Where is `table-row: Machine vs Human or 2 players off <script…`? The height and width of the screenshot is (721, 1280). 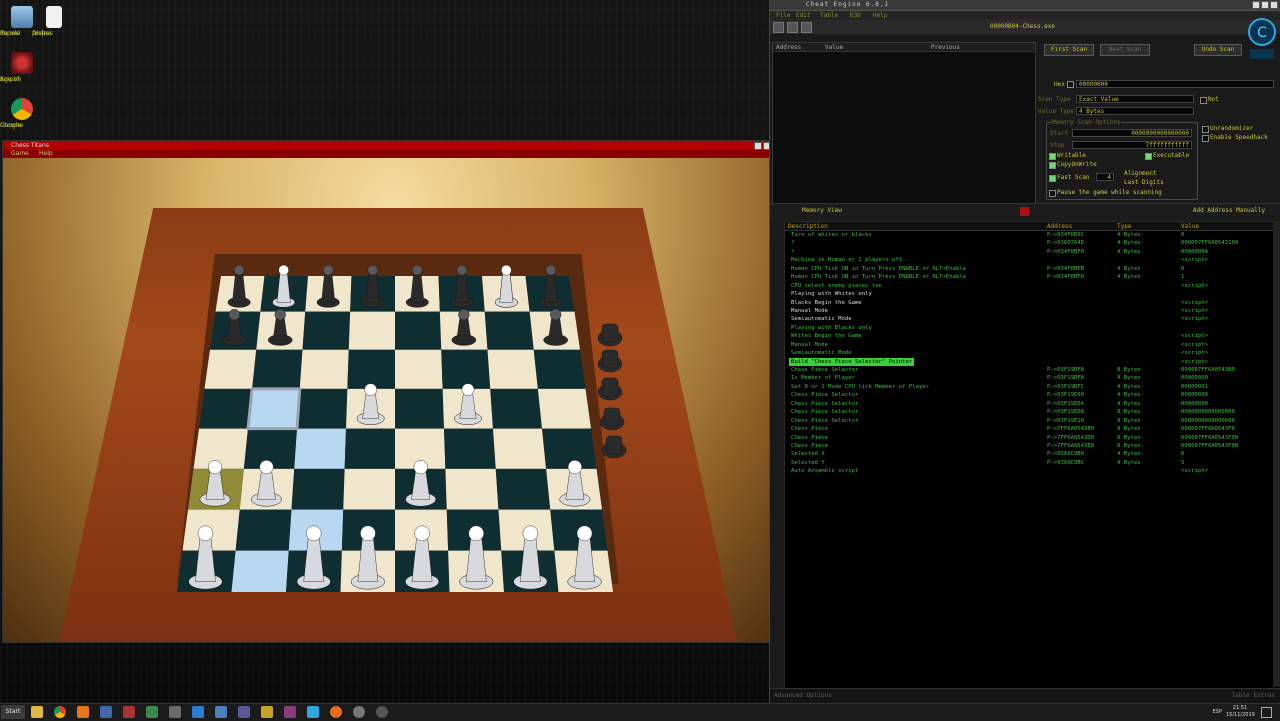 table-row: Machine vs Human or 2 players off <script… is located at coordinates (1032, 260).